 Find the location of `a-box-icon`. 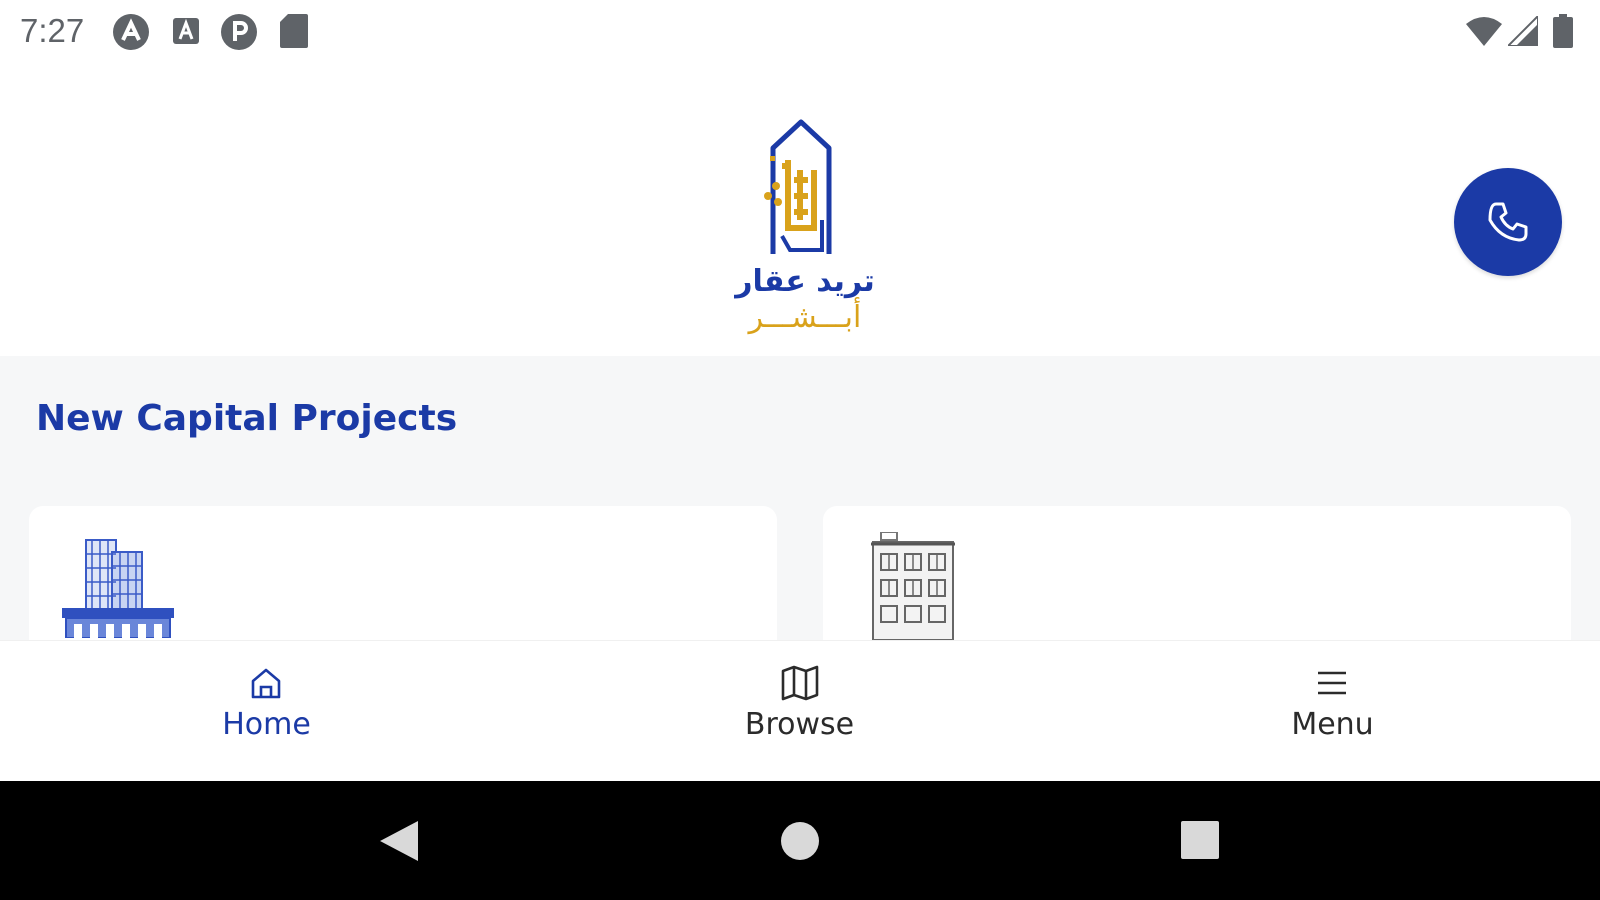

a-box-icon is located at coordinates (186, 33).